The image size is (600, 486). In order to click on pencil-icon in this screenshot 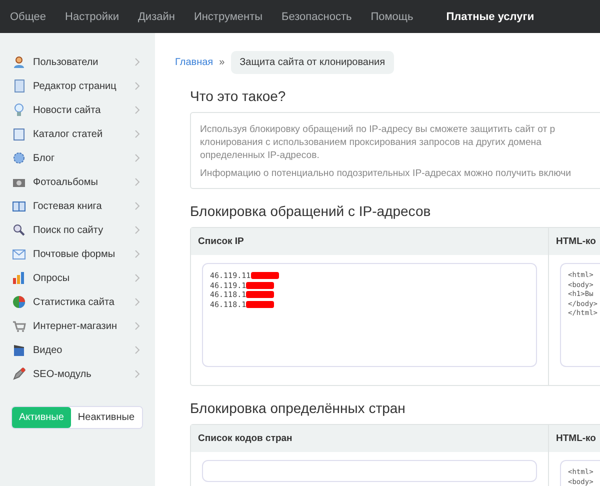, I will do `click(19, 374)`.